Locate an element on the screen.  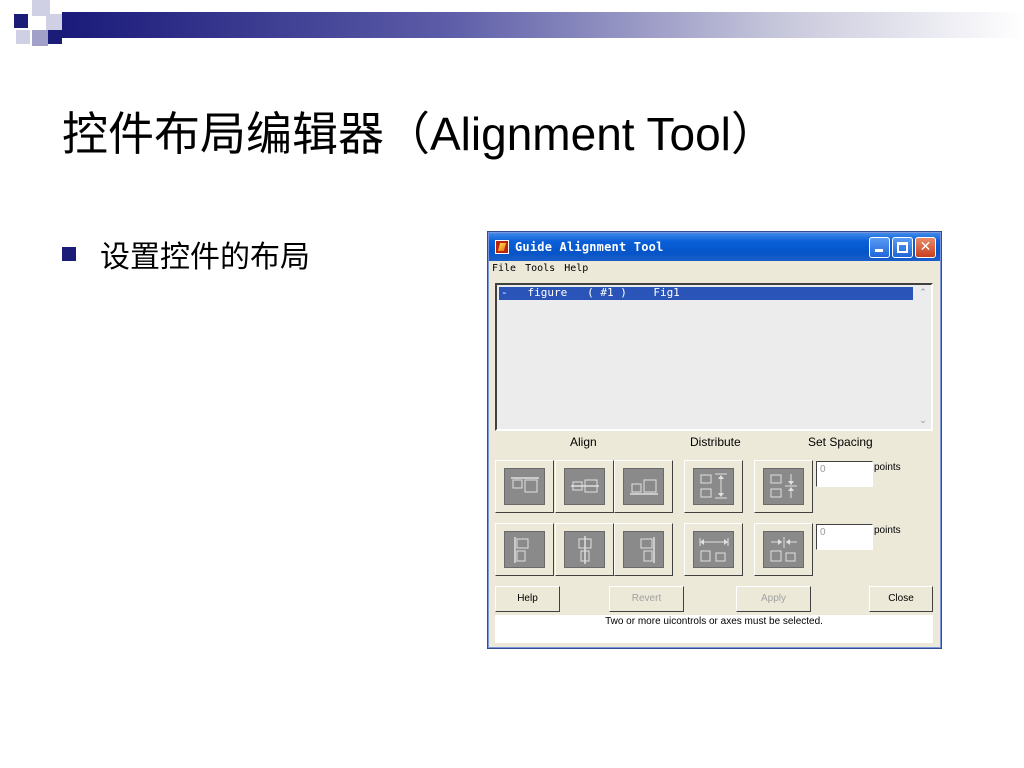
slide-header-decoration is located at coordinates (512, 31).